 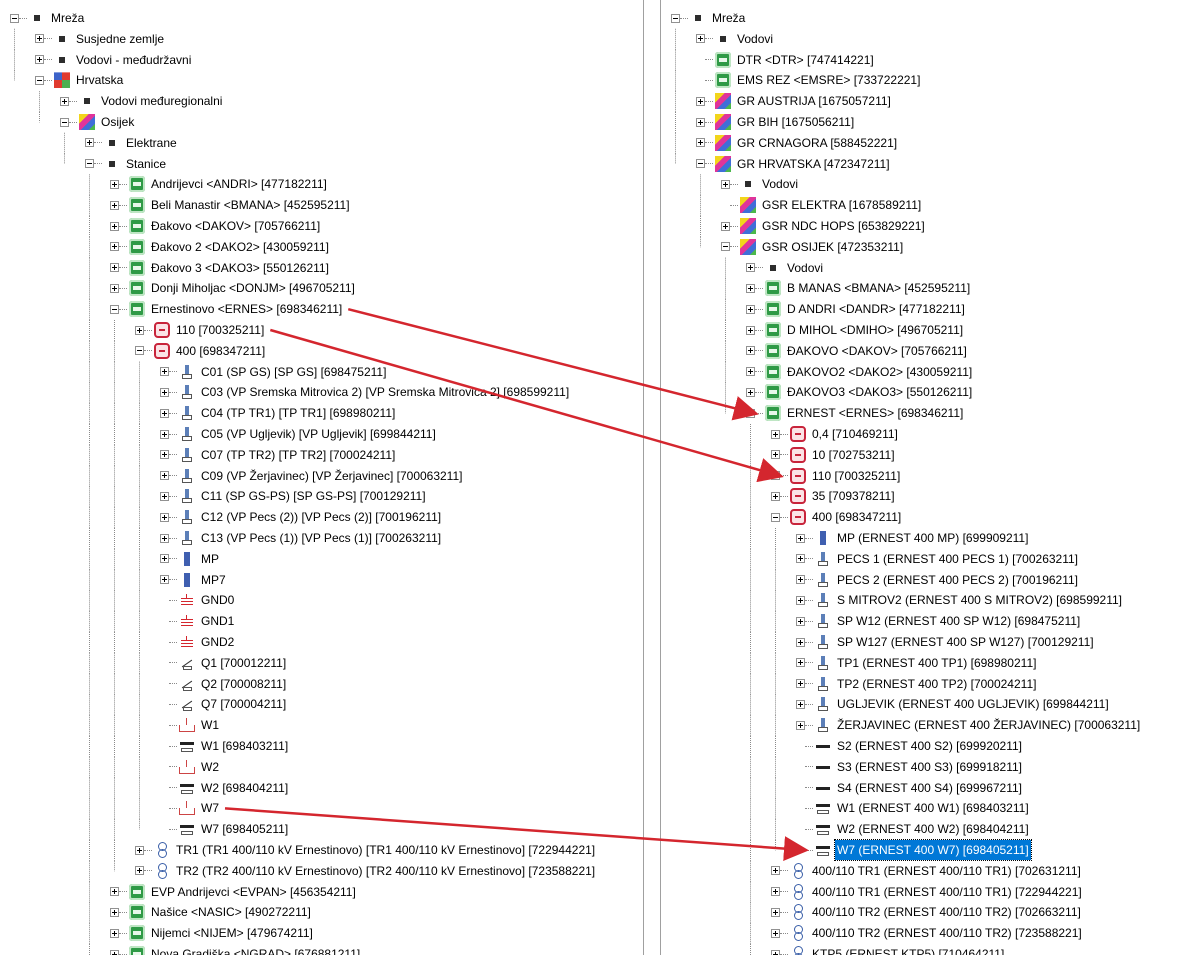 I want to click on tree-node: GND1, so click(x=198, y=621).